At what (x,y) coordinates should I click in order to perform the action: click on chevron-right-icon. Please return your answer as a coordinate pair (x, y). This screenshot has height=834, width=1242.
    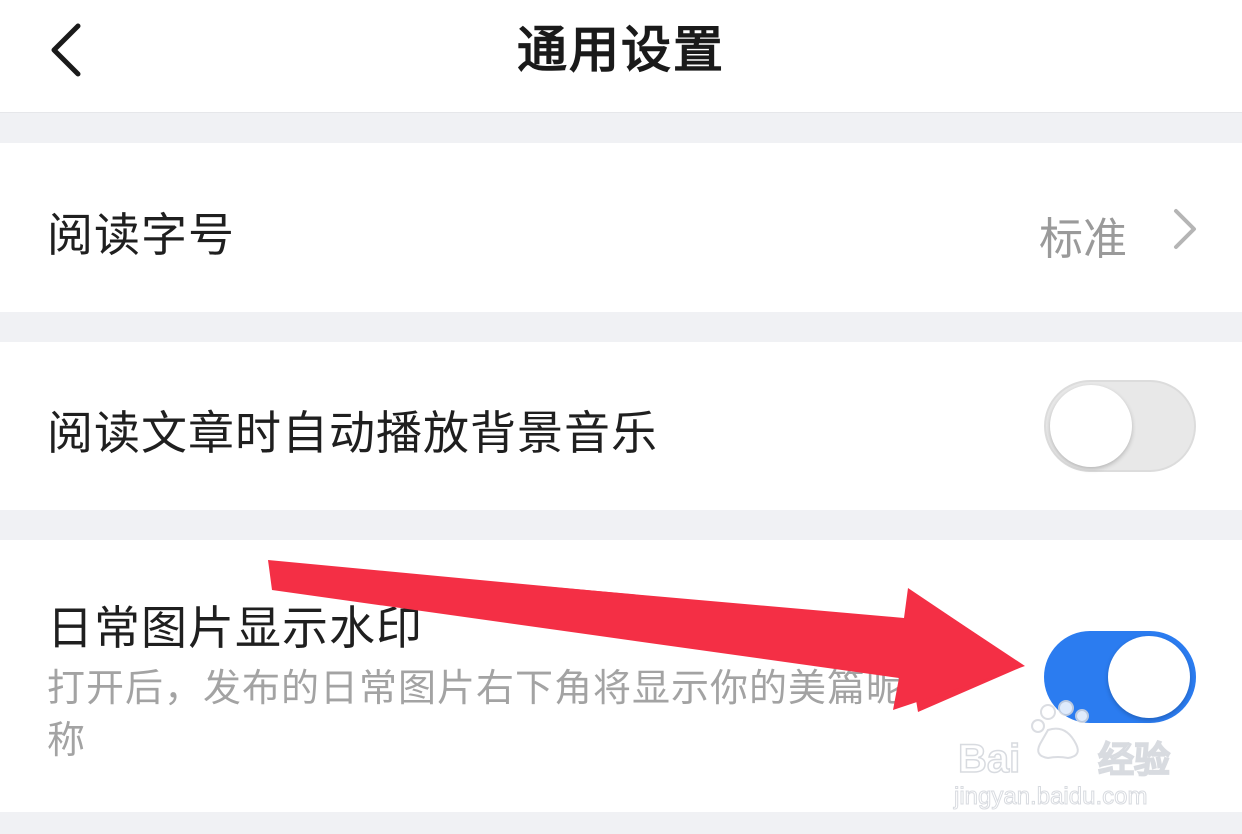
    Looking at the image, I should click on (1185, 229).